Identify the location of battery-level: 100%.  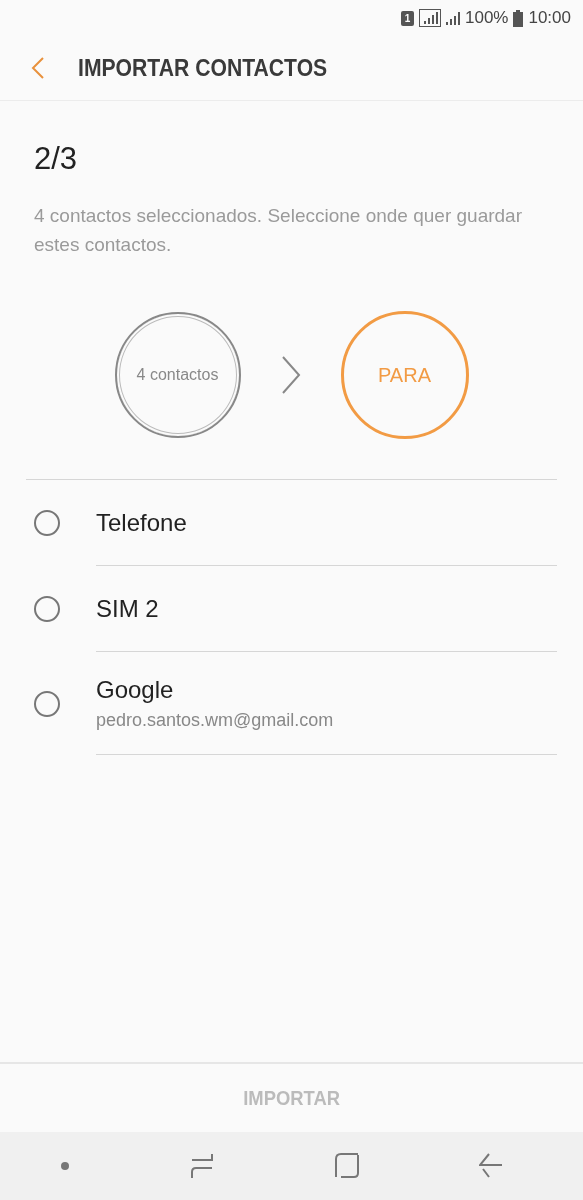
(486, 18).